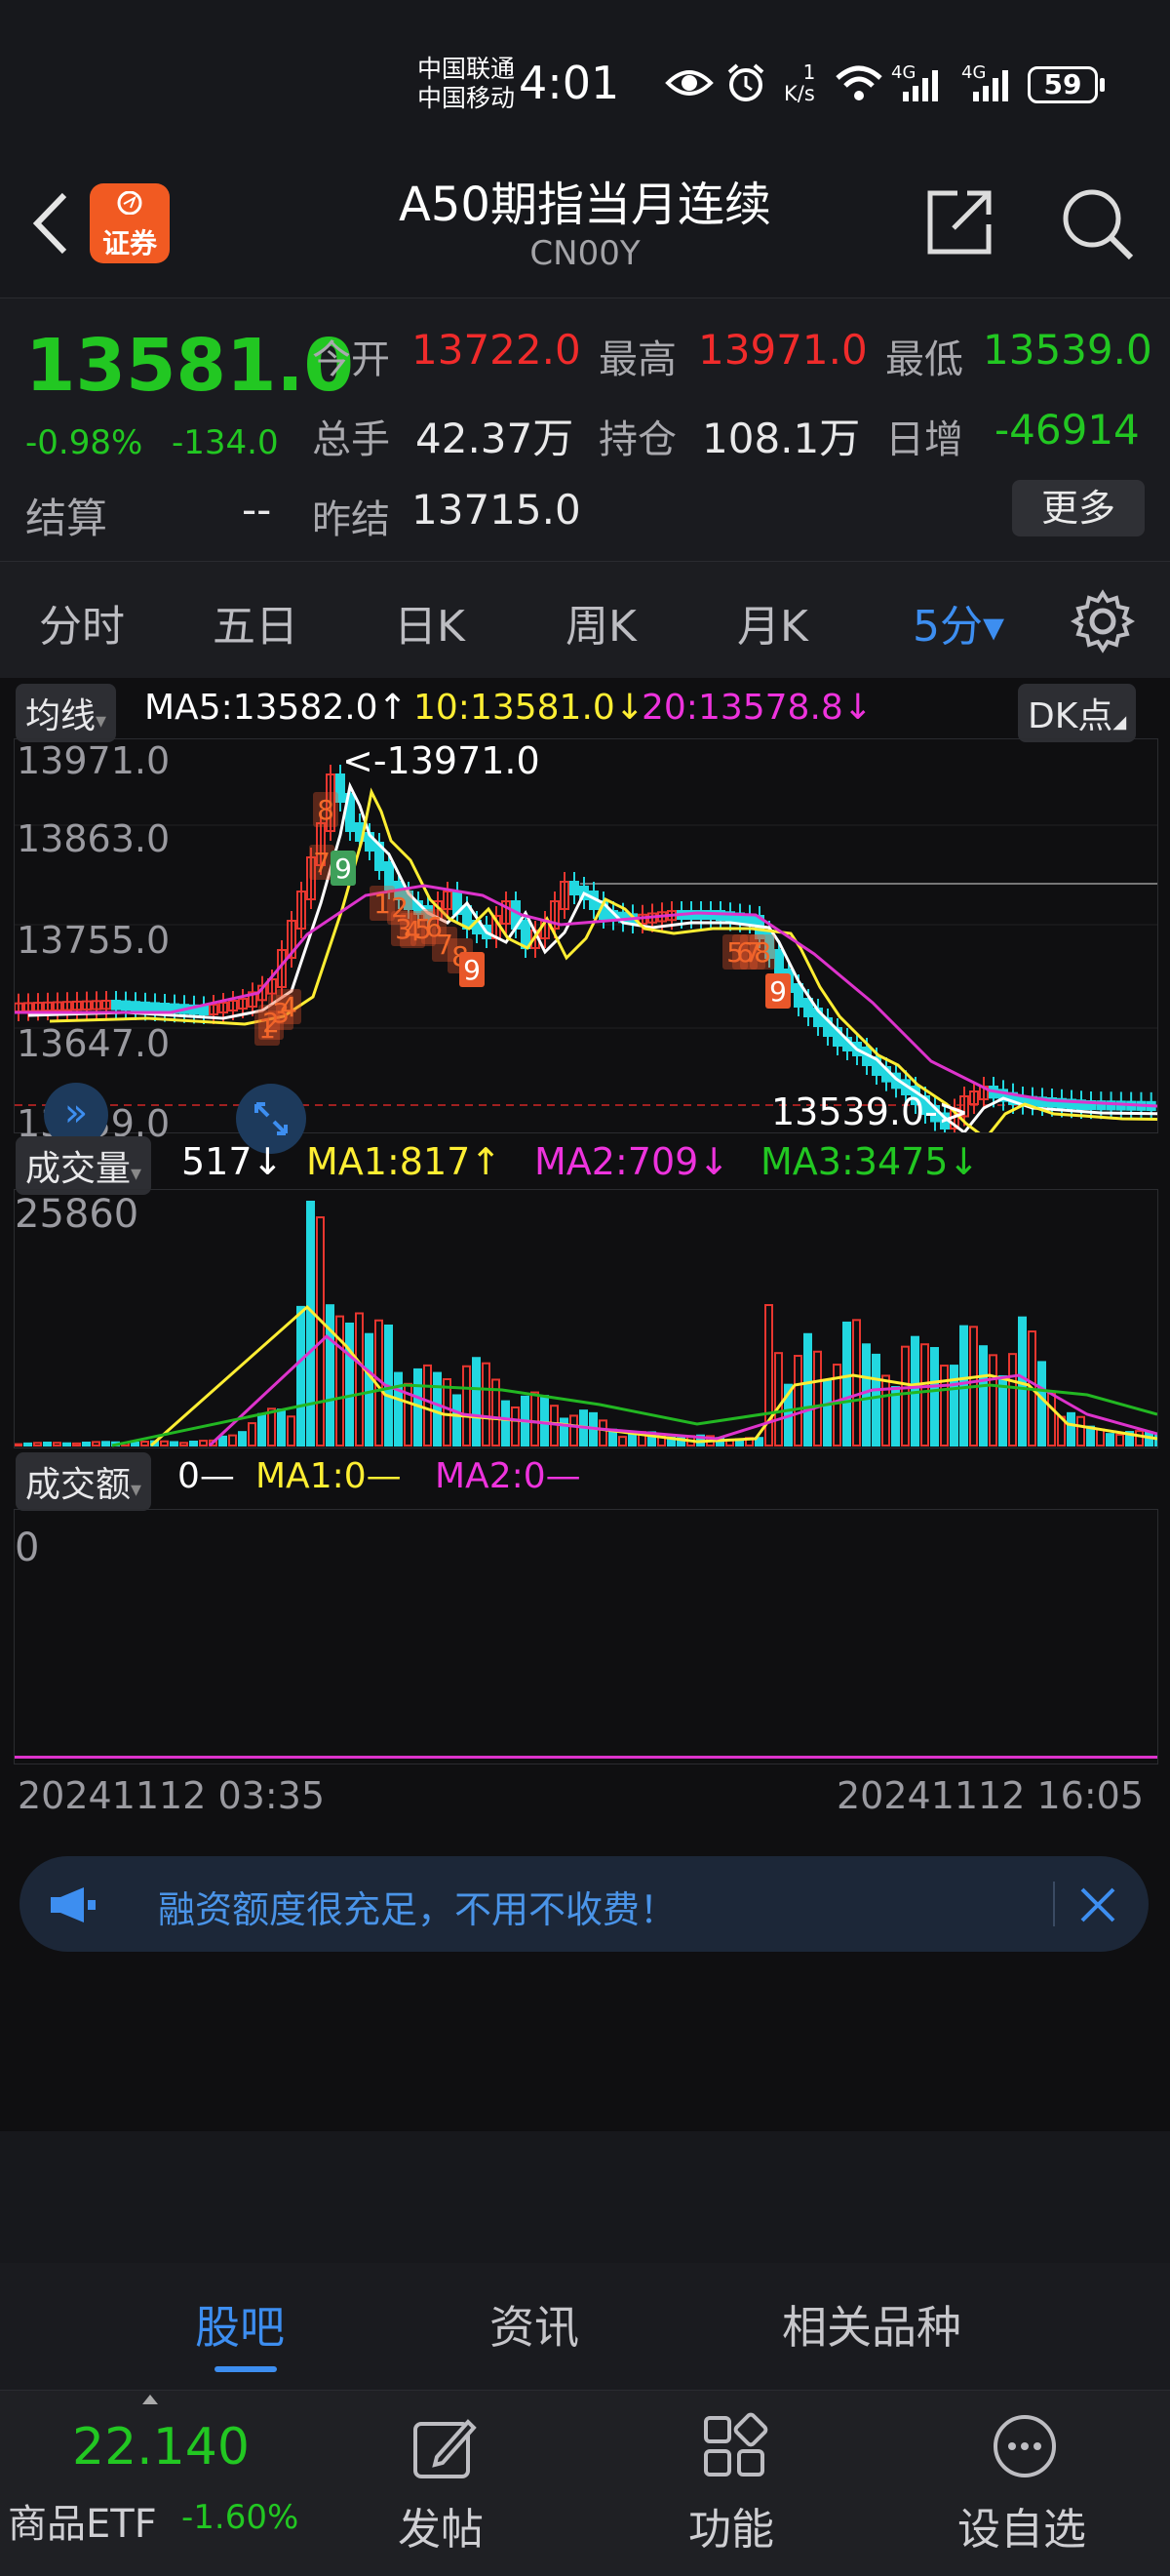 This screenshot has height=2576, width=1170. Describe the element at coordinates (585, 231) in the screenshot. I see `app-header: 证券 A50期指当月连续 CN00Y` at that location.